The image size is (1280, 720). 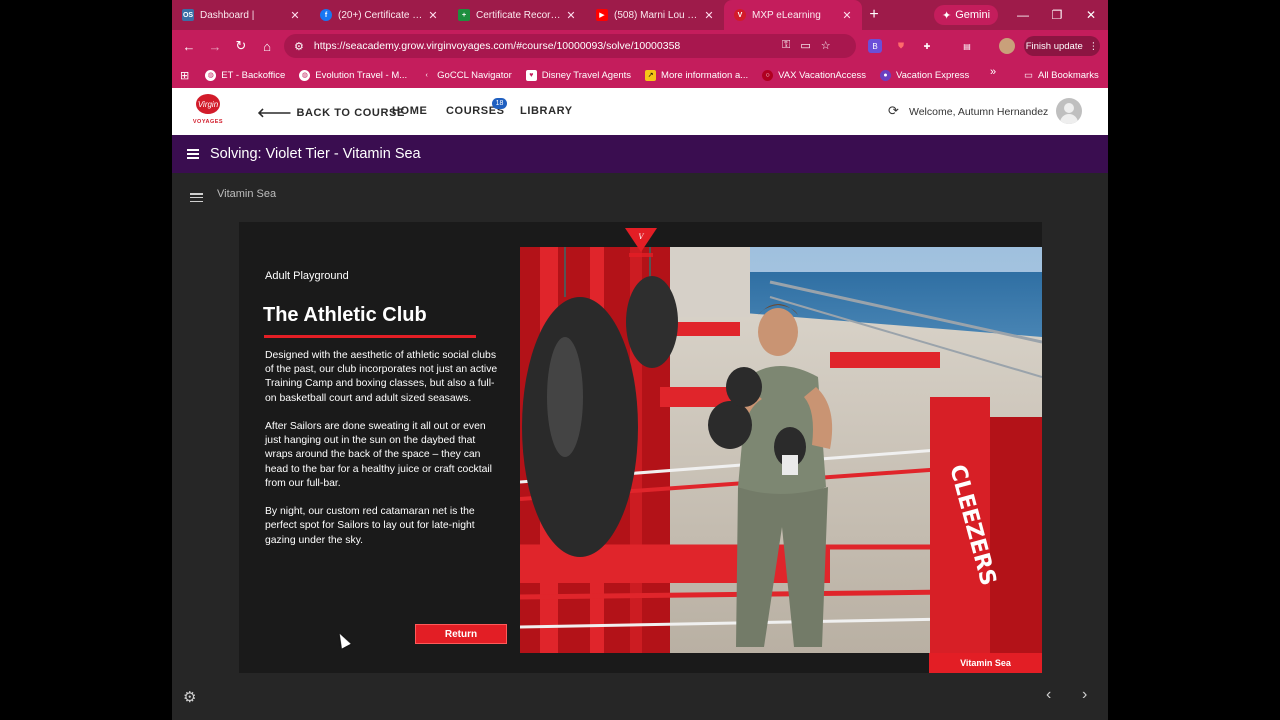 I want to click on gemini-button: ✦ Gemini, so click(x=966, y=15).